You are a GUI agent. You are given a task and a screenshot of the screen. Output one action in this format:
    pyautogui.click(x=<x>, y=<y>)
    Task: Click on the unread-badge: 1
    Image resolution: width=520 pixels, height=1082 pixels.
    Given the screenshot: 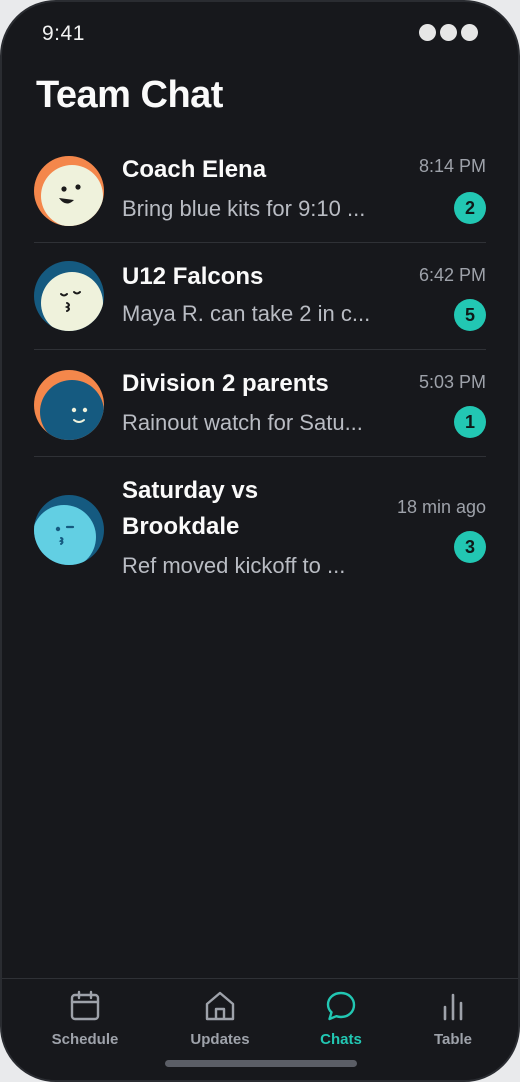 What is the action you would take?
    pyautogui.click(x=470, y=422)
    